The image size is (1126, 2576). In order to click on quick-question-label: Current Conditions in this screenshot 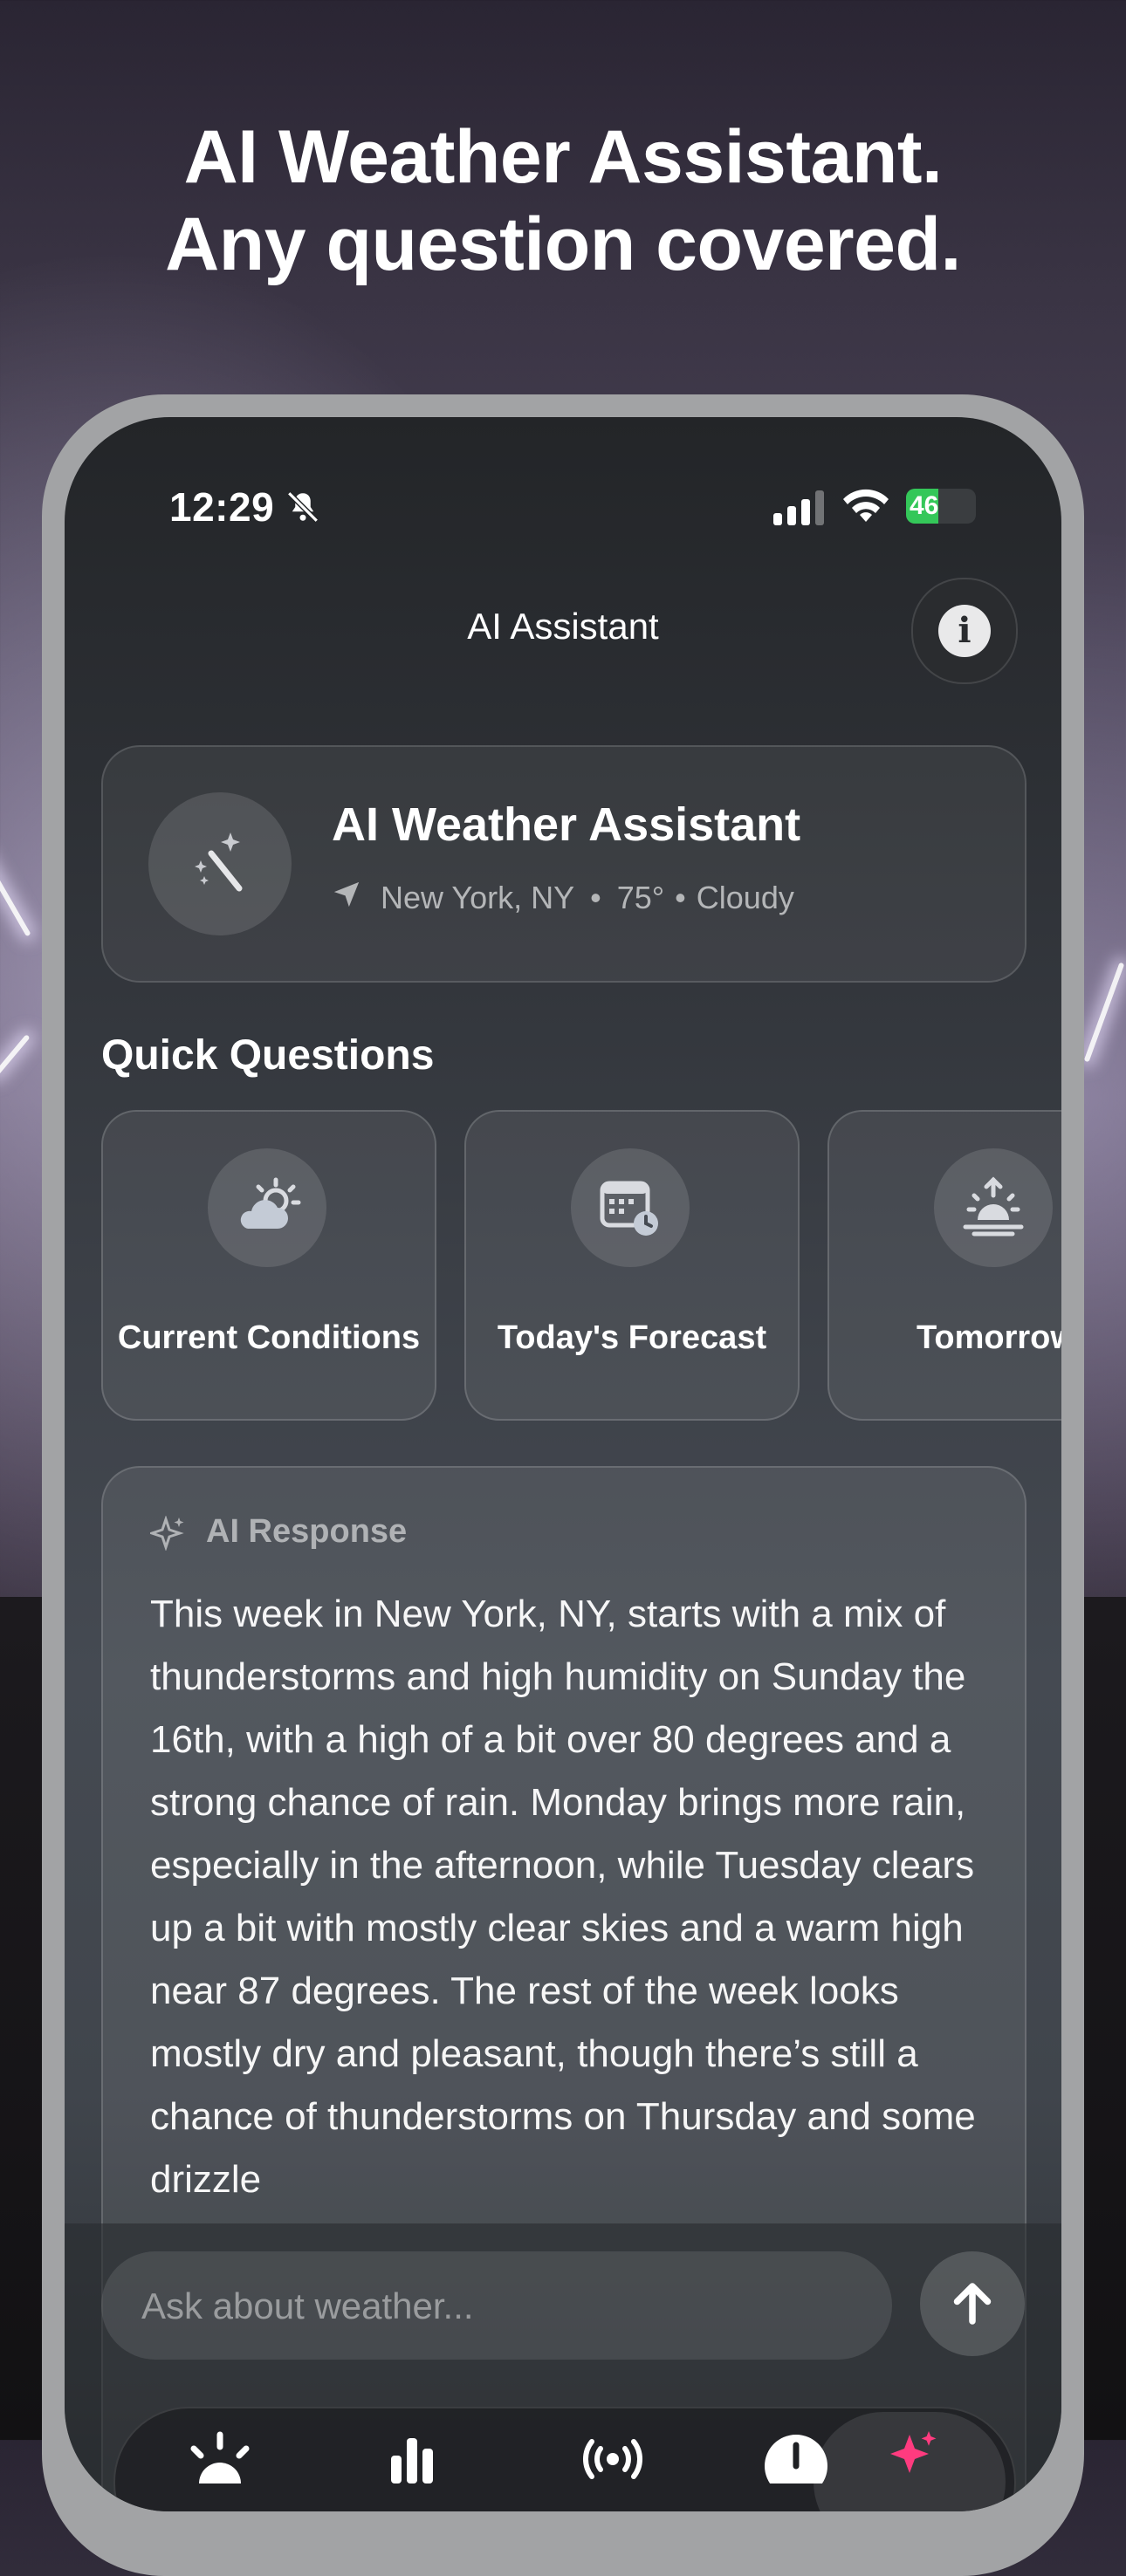, I will do `click(269, 1337)`.